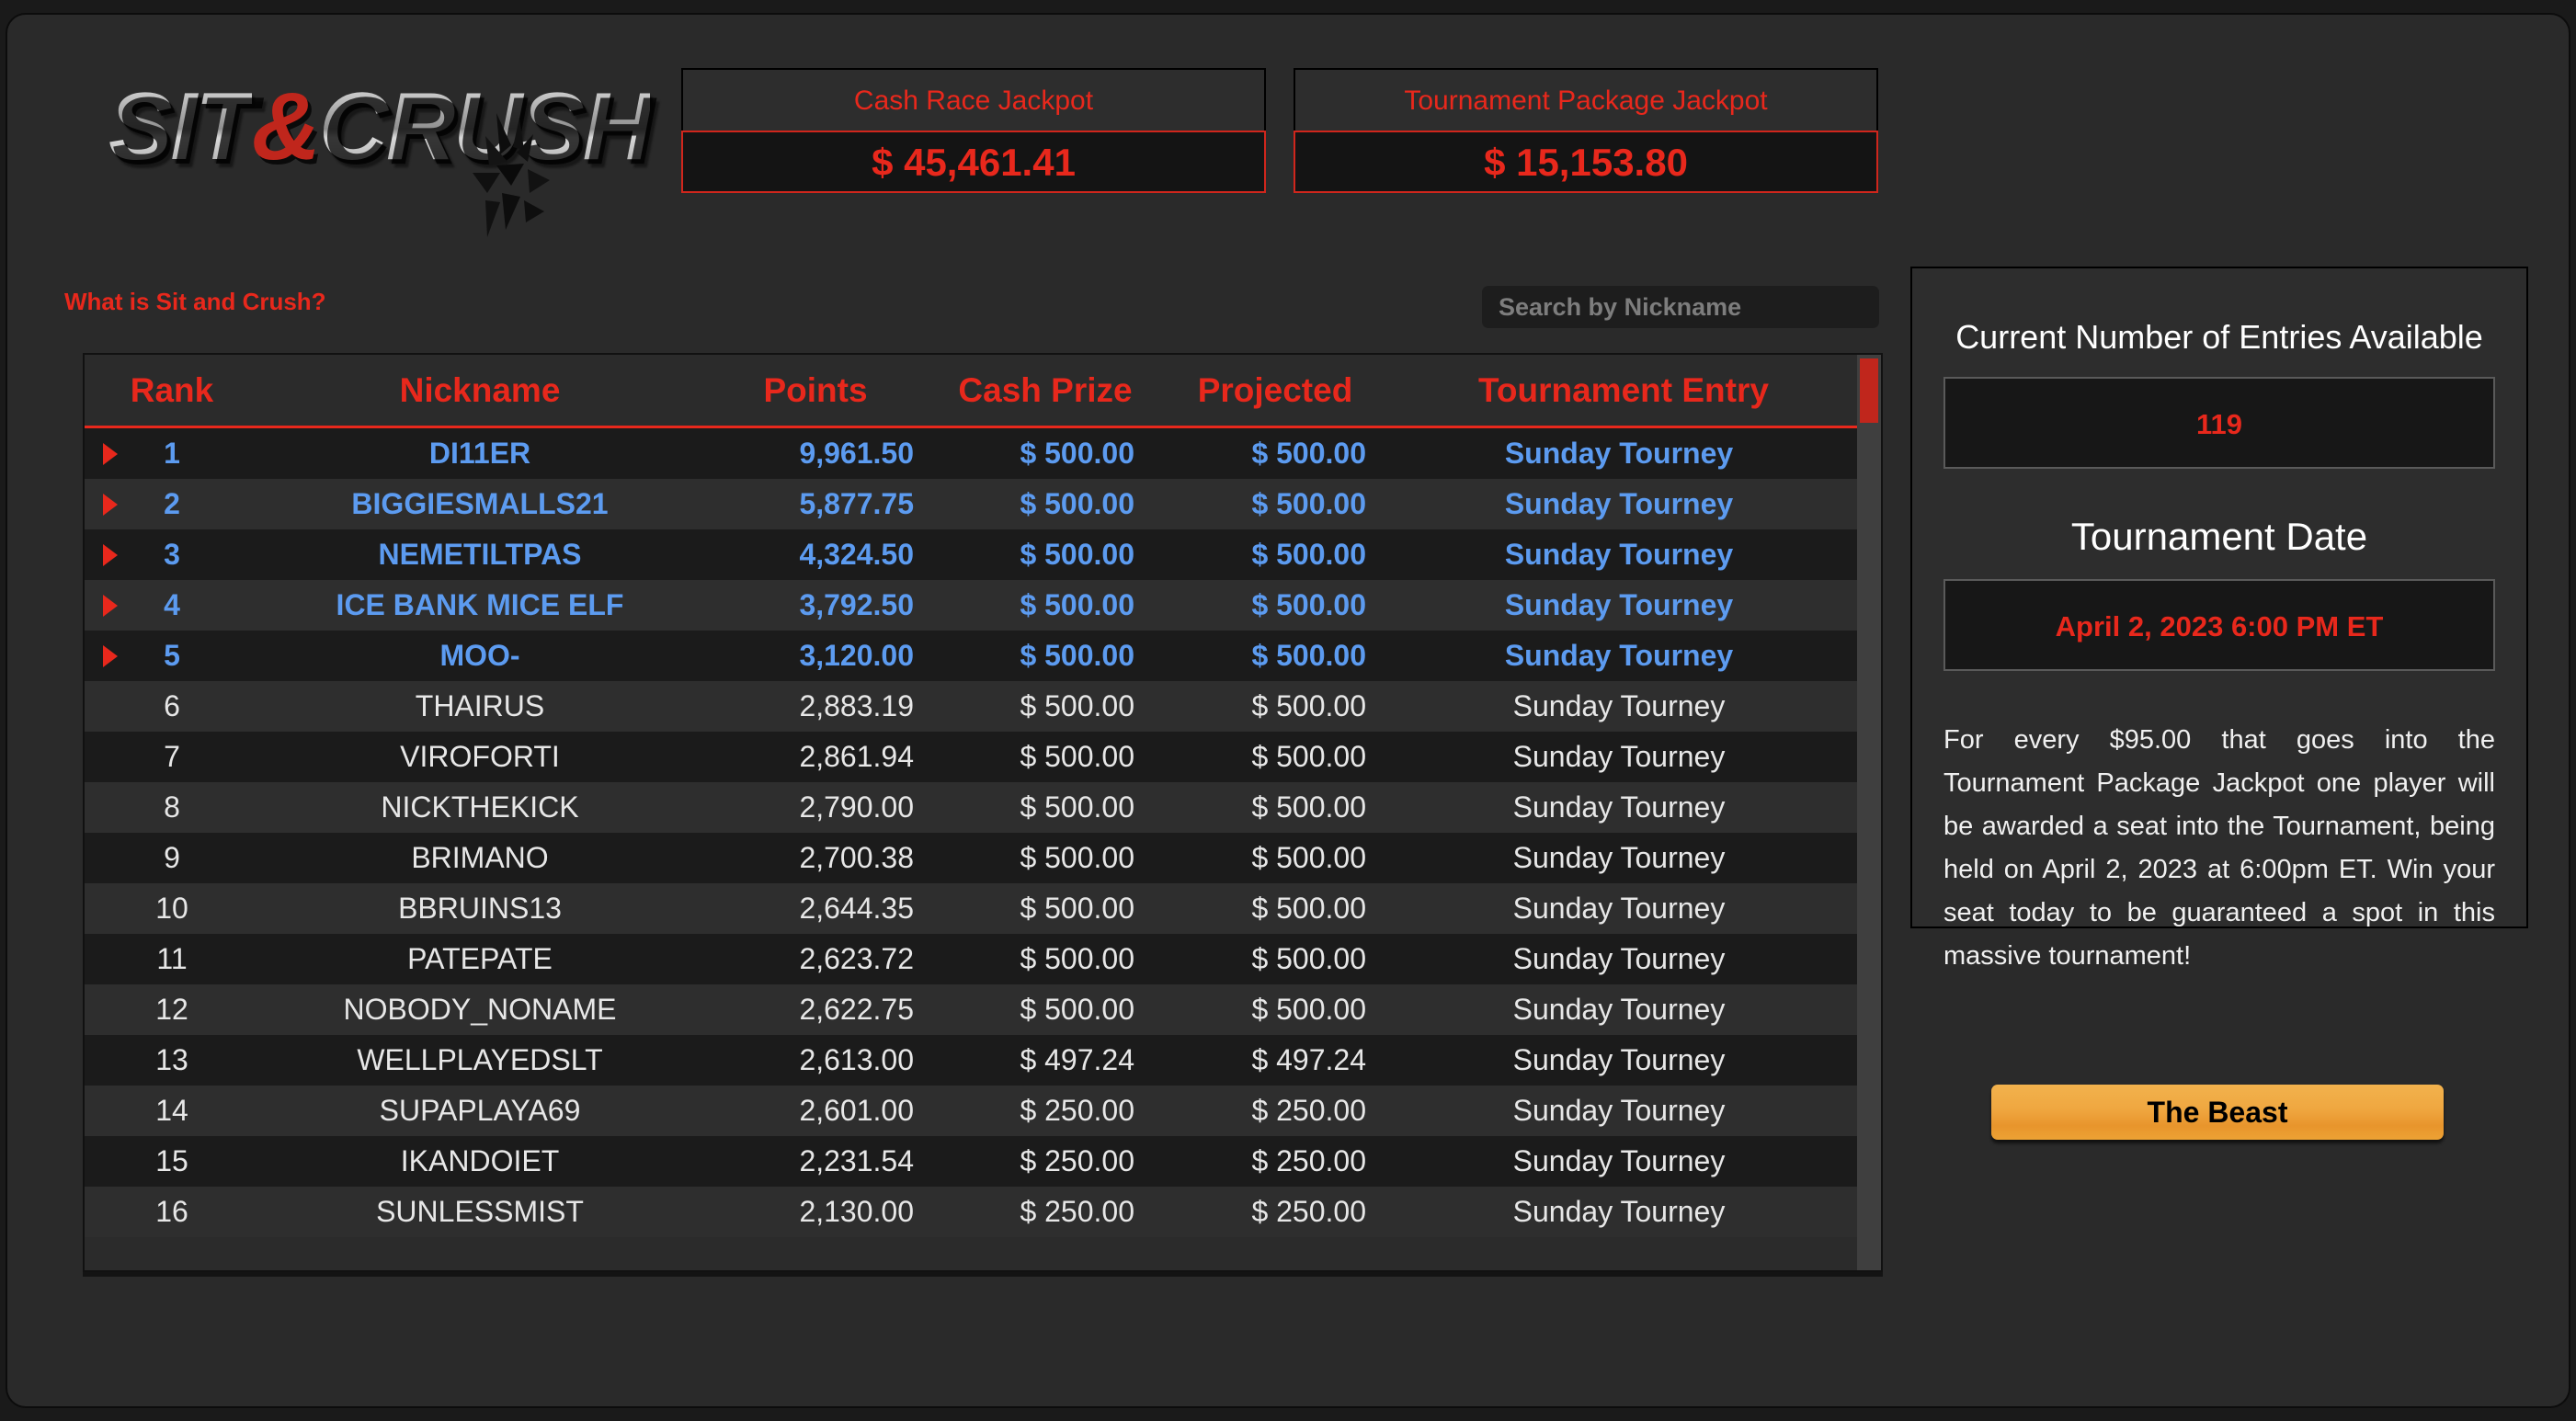  What do you see at coordinates (172, 958) in the screenshot?
I see `cell-rank: 11` at bounding box center [172, 958].